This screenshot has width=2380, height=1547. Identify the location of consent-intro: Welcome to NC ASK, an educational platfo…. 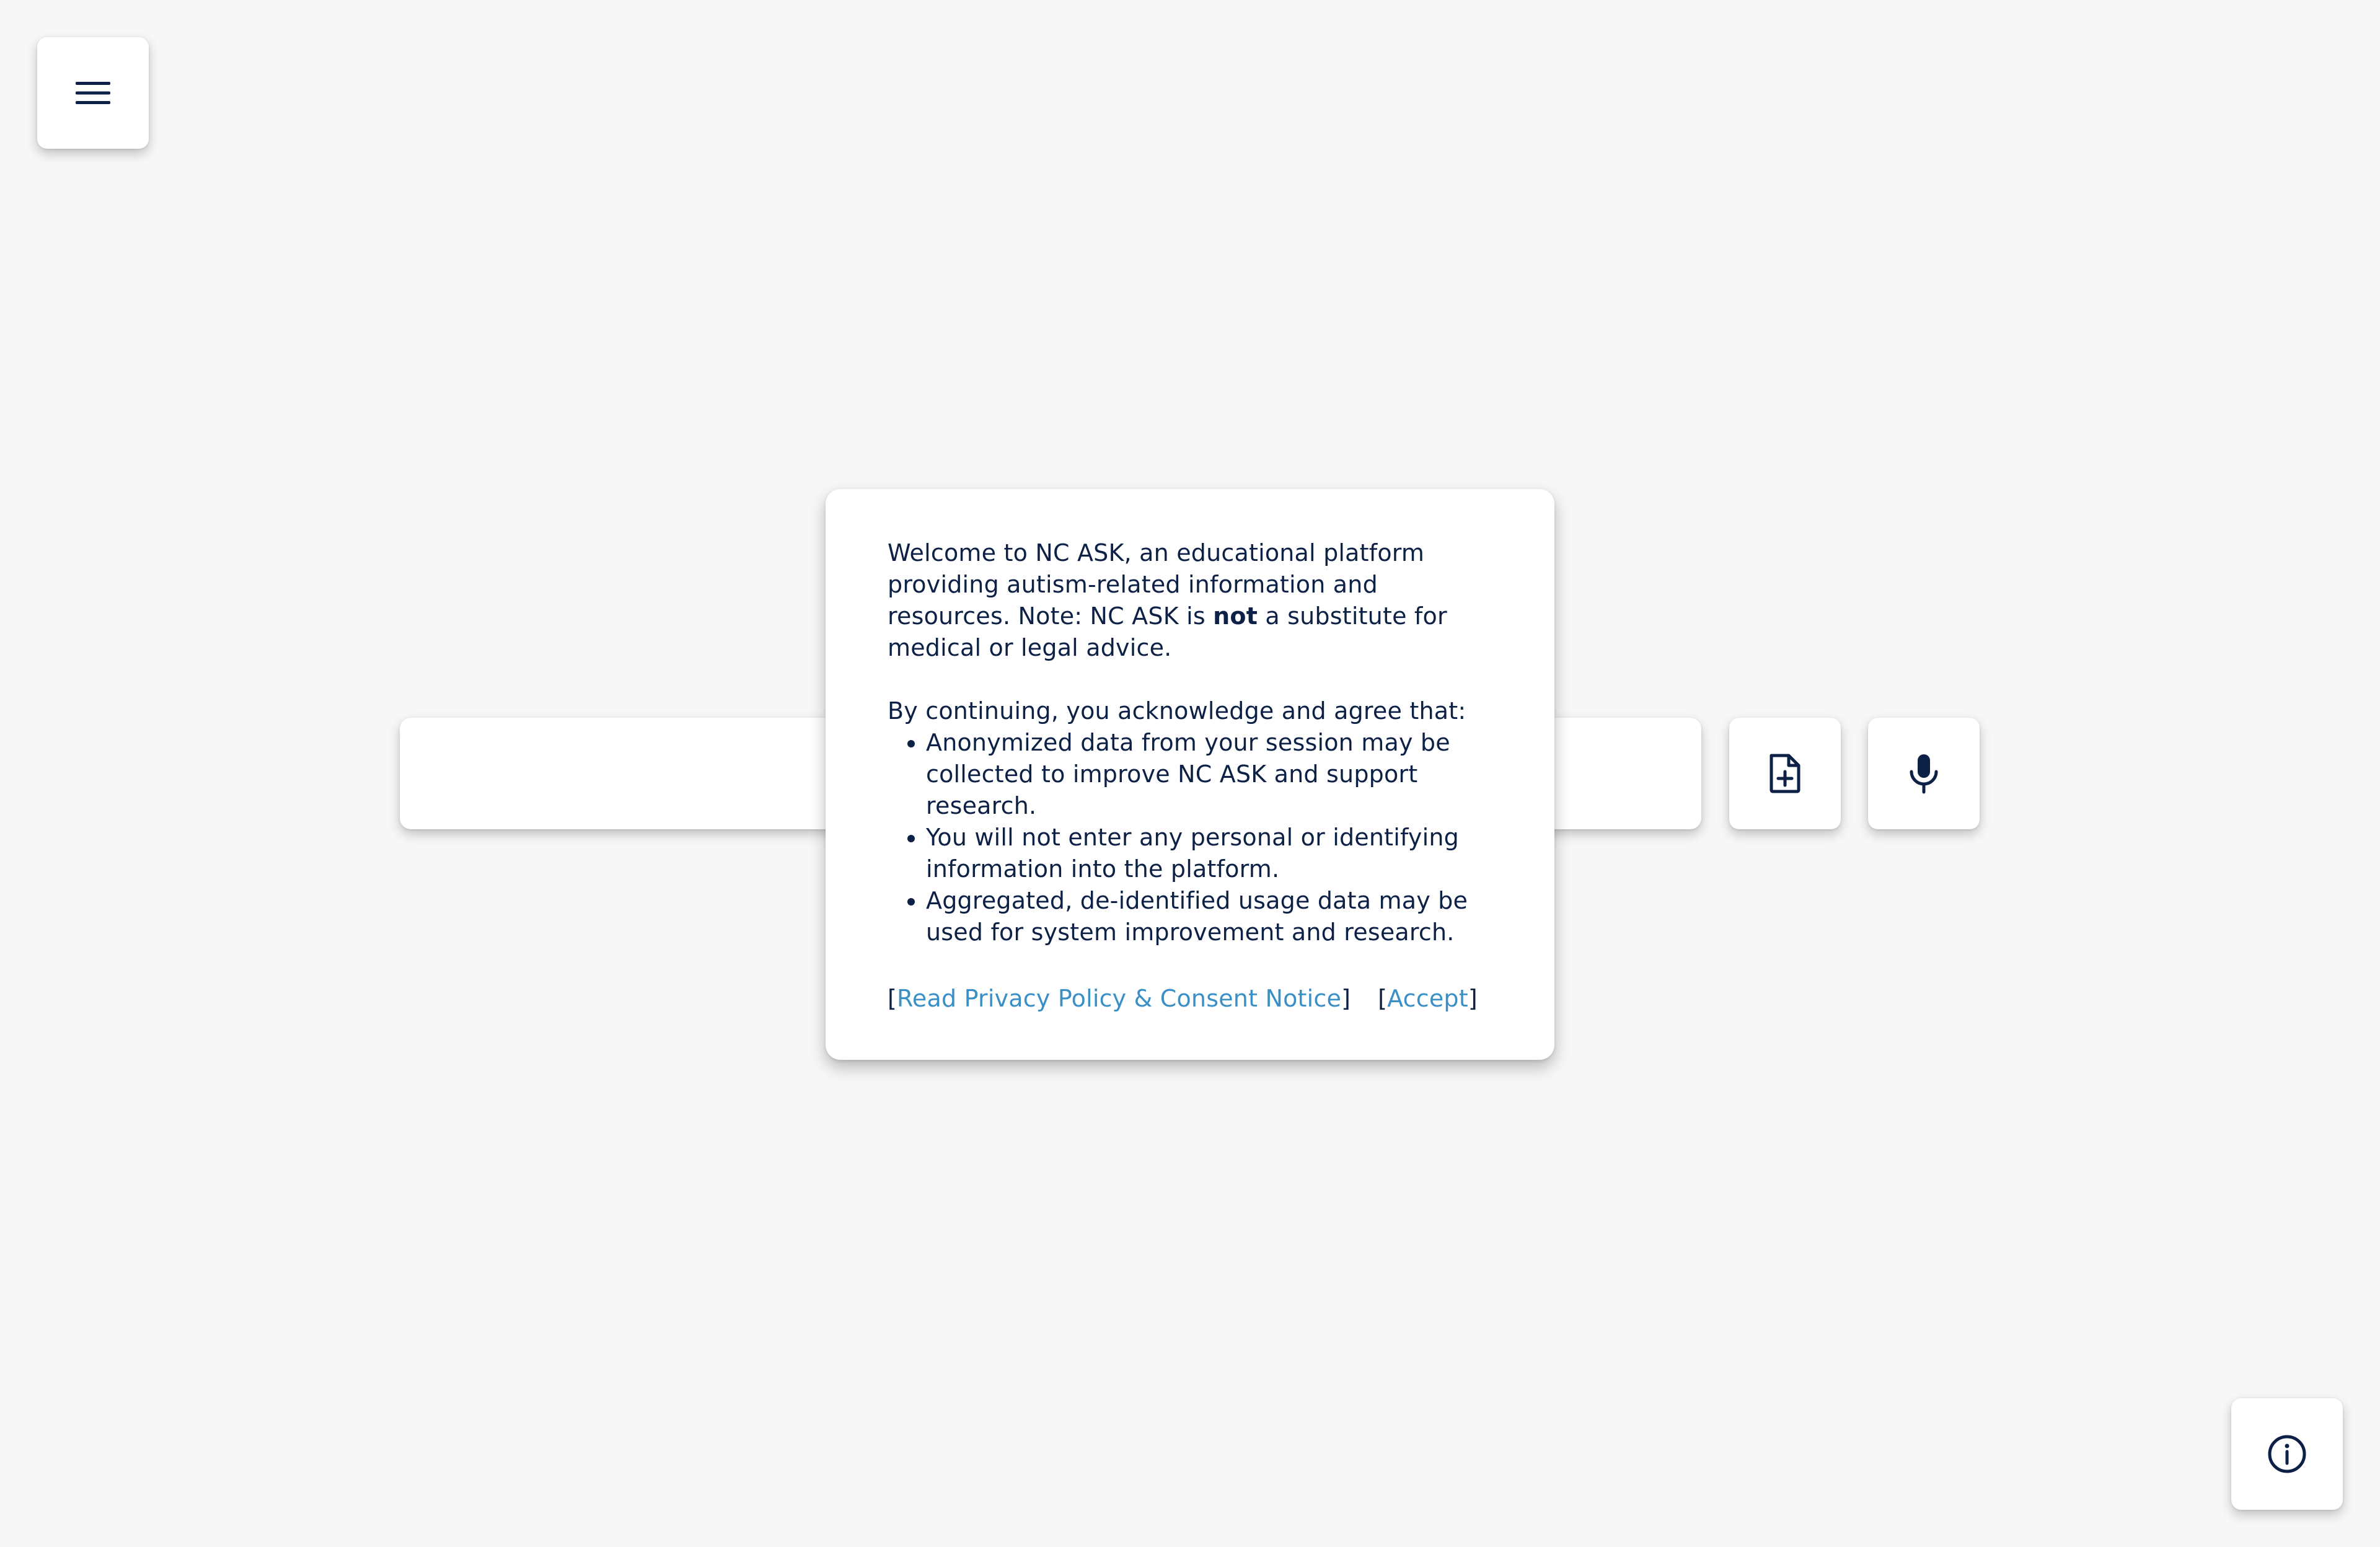
(1167, 600).